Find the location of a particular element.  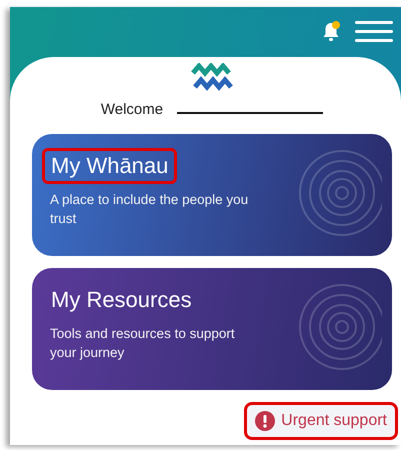

card-title: My Whānau is located at coordinates (110, 166).